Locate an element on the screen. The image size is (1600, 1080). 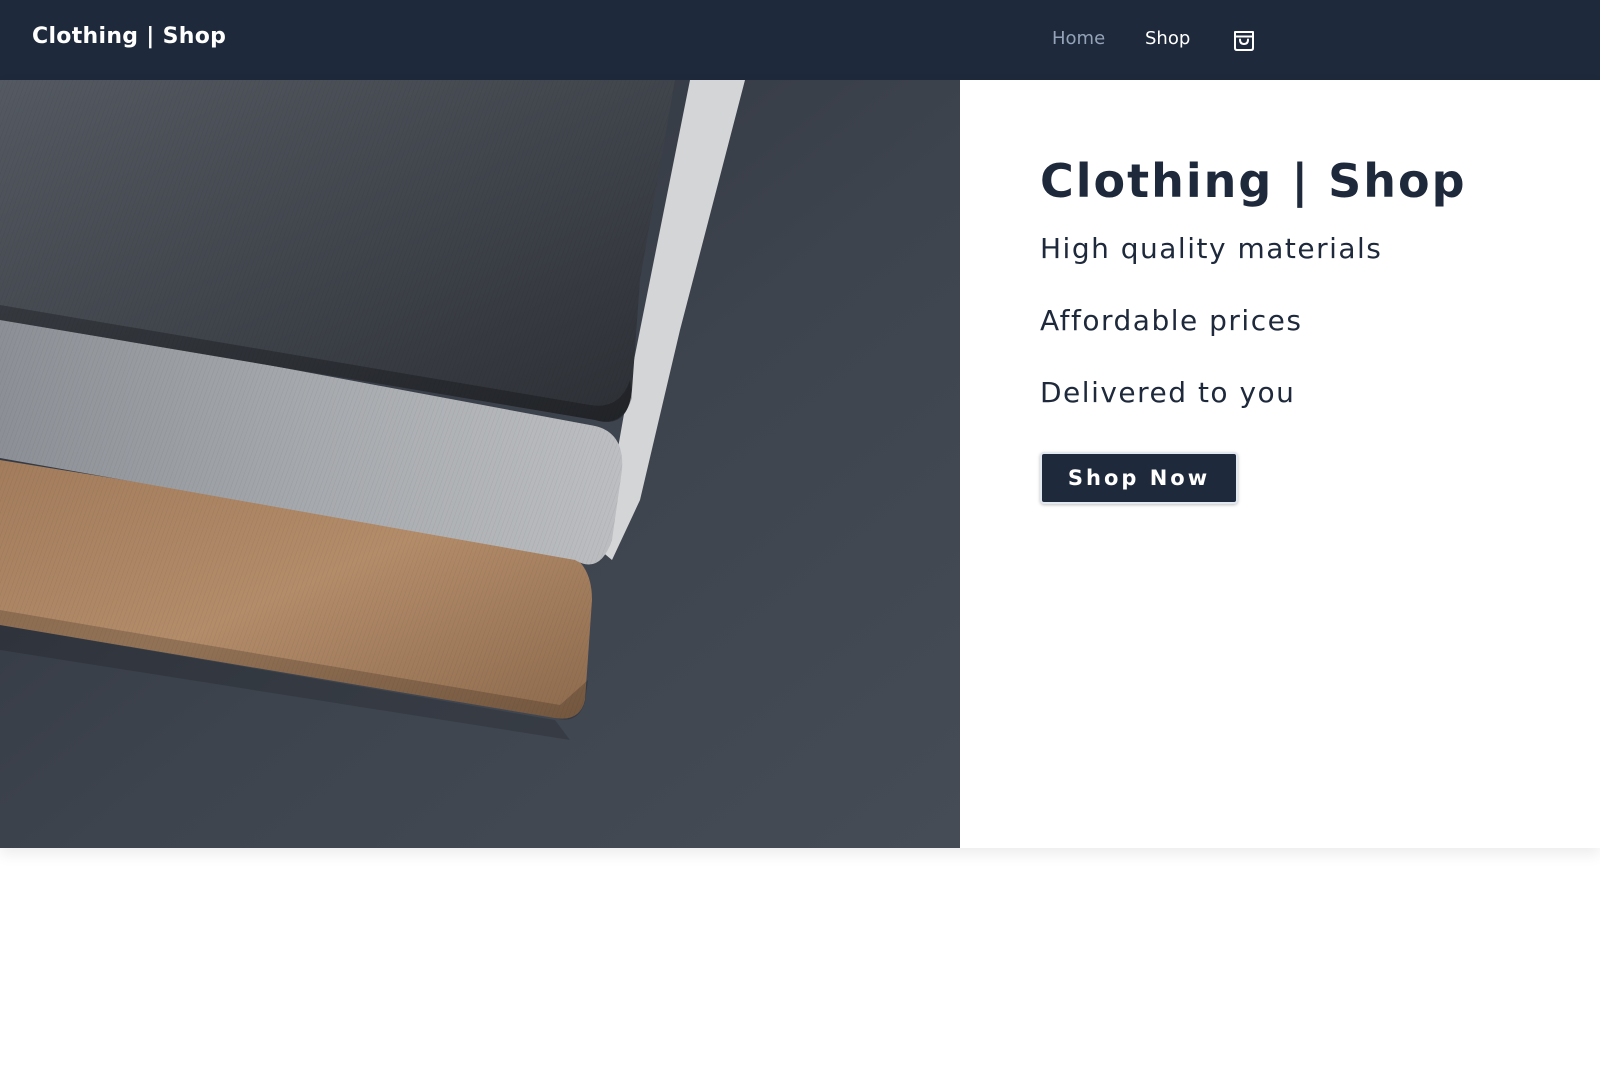
nav-link-shop: Shop is located at coordinates (1167, 38).